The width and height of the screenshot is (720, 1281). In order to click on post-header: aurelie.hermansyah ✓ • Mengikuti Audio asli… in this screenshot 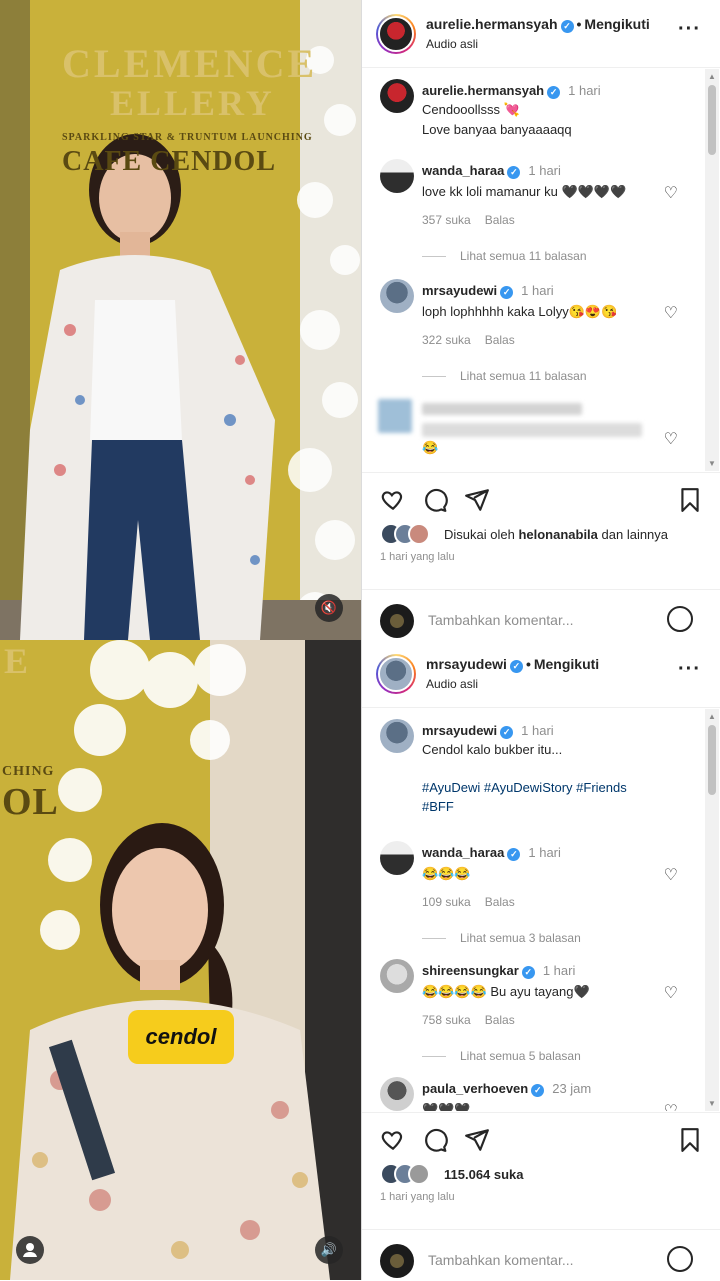, I will do `click(541, 34)`.